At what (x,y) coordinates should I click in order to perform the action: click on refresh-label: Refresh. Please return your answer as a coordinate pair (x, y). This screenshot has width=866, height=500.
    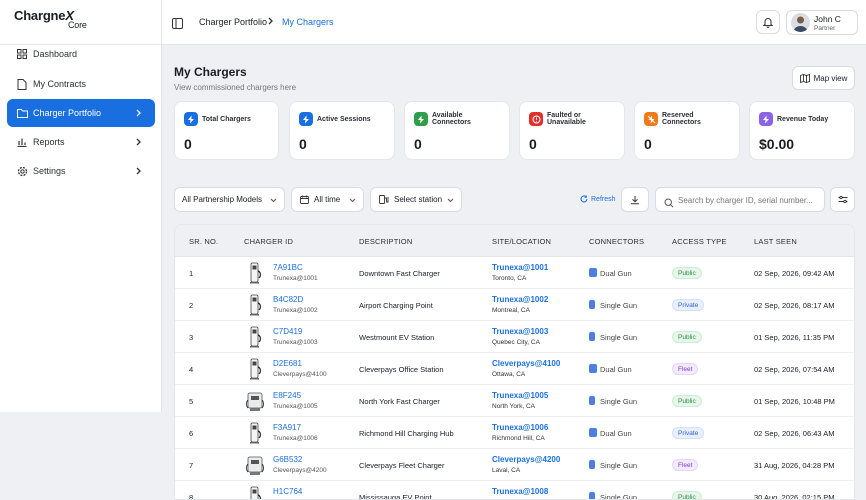
    Looking at the image, I should click on (603, 199).